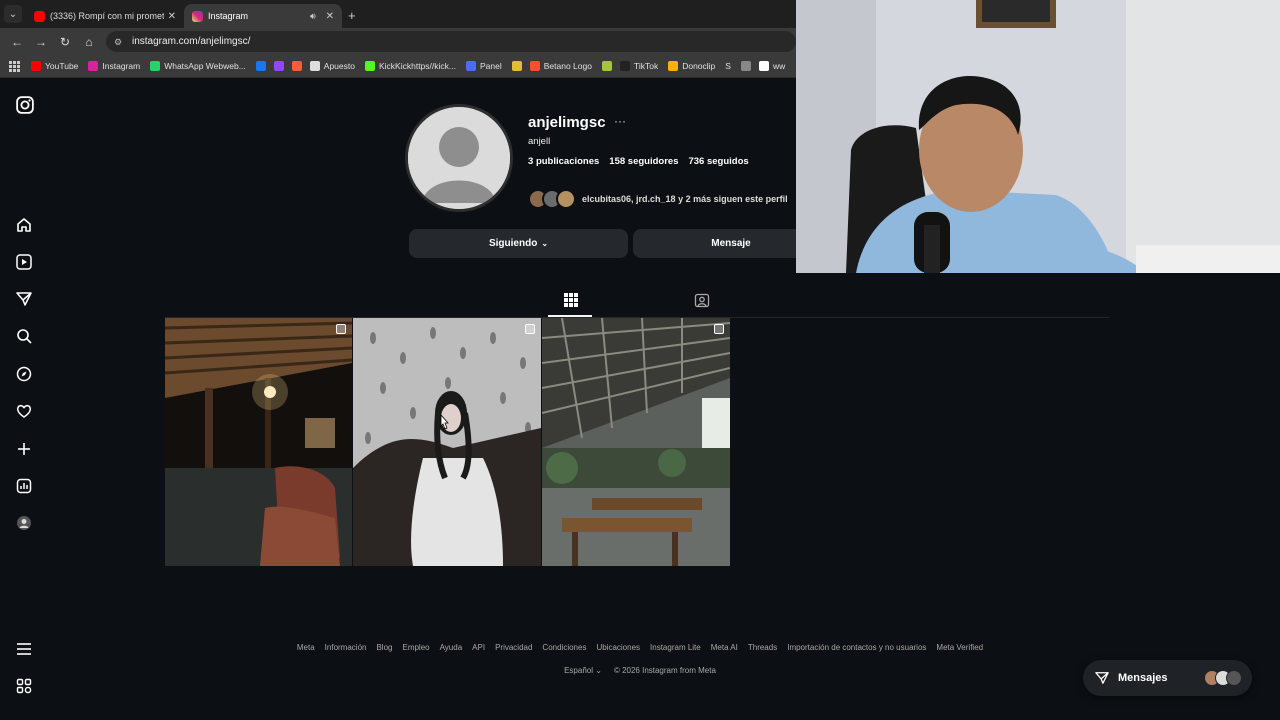 This screenshot has width=1280, height=720. What do you see at coordinates (702, 300) in the screenshot?
I see `tagged-icon` at bounding box center [702, 300].